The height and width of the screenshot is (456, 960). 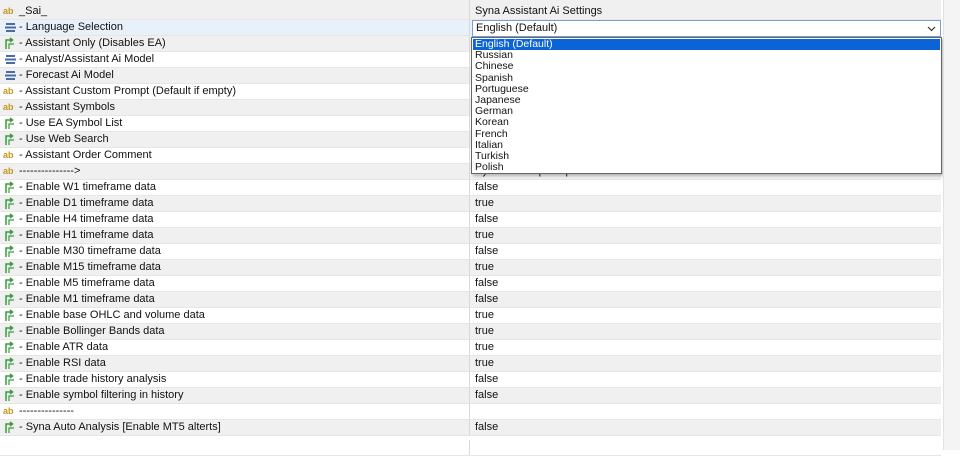 What do you see at coordinates (64, 139) in the screenshot?
I see `param-name: - Use Web Search` at bounding box center [64, 139].